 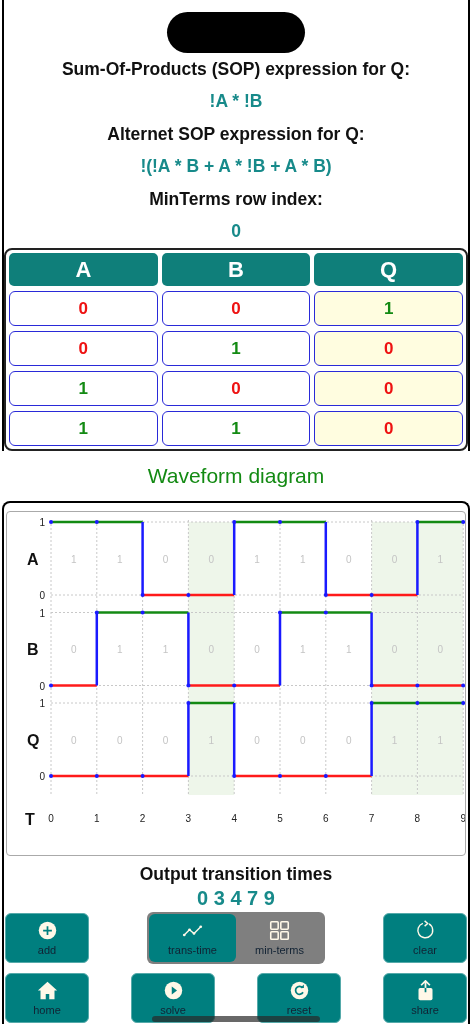 What do you see at coordinates (33, 559) in the screenshot?
I see `signal-label: A` at bounding box center [33, 559].